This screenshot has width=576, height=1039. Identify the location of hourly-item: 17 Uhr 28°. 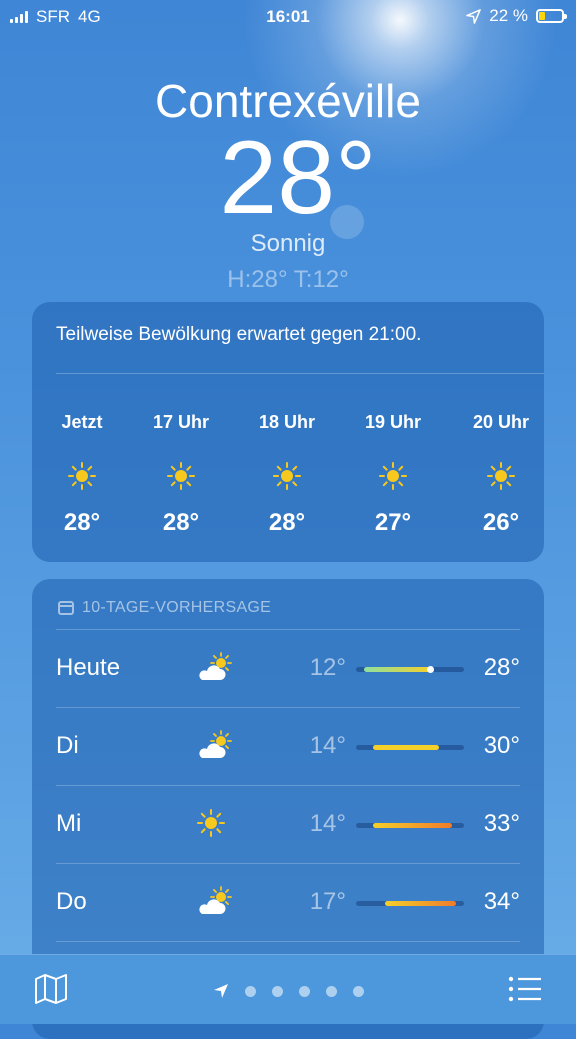
(181, 474).